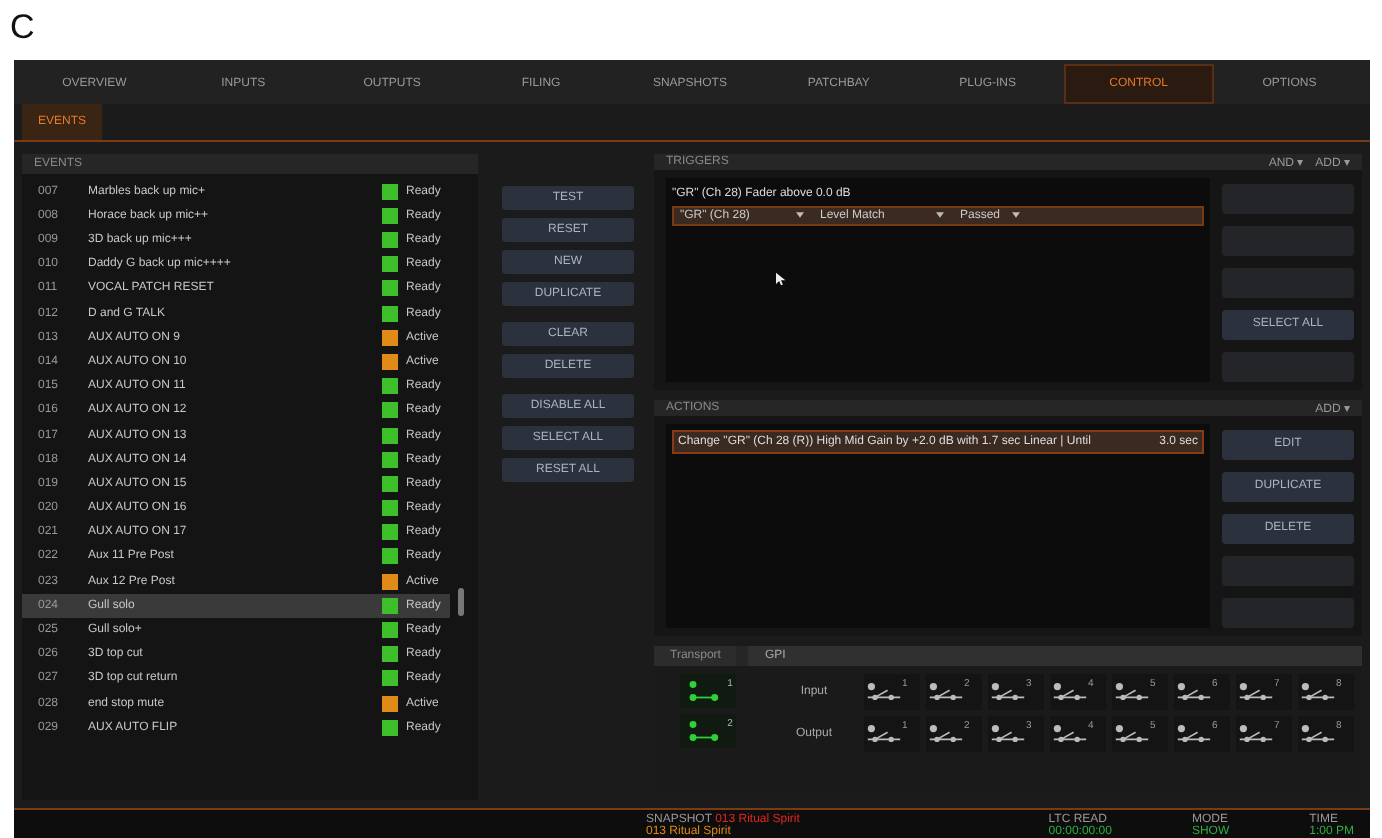 The height and width of the screenshot is (838, 1382). I want to click on figure-label: C, so click(22, 28).